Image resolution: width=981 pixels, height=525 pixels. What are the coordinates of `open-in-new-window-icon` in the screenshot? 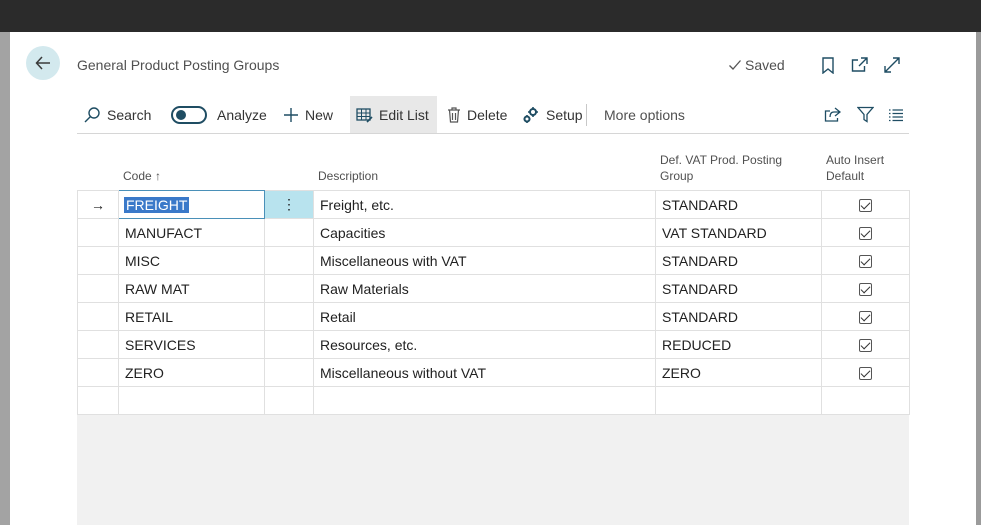 It's located at (859, 65).